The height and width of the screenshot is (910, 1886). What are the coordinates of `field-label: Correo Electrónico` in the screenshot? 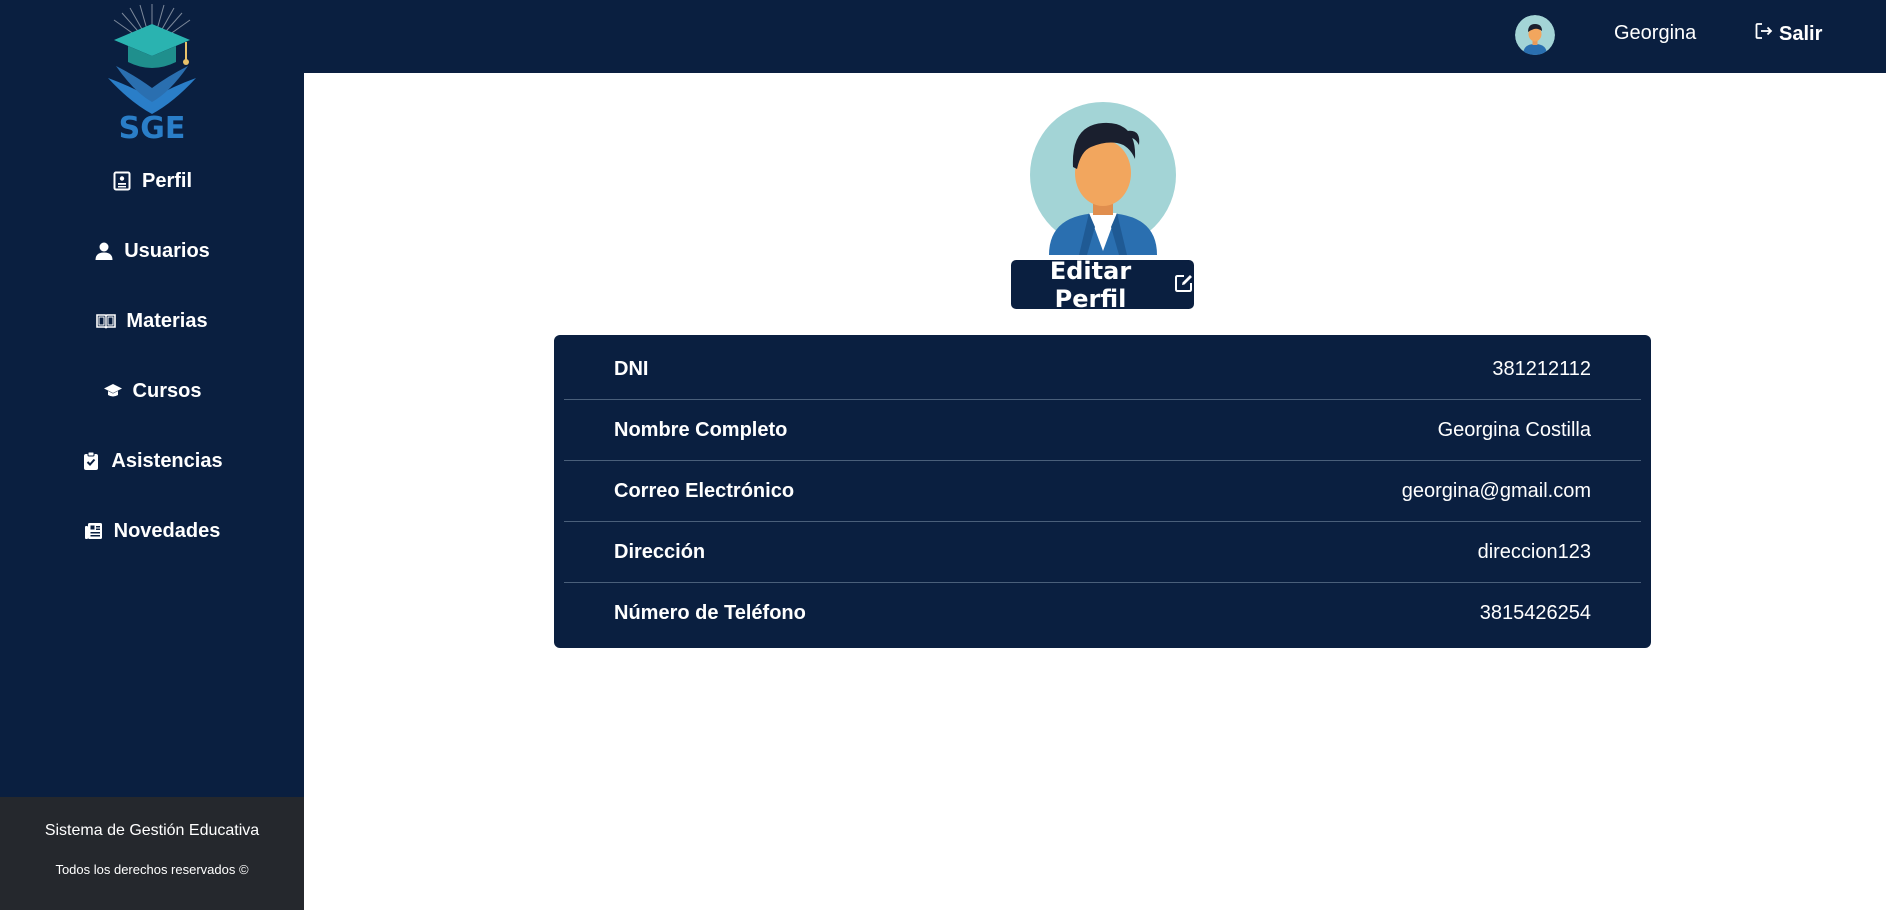 It's located at (704, 490).